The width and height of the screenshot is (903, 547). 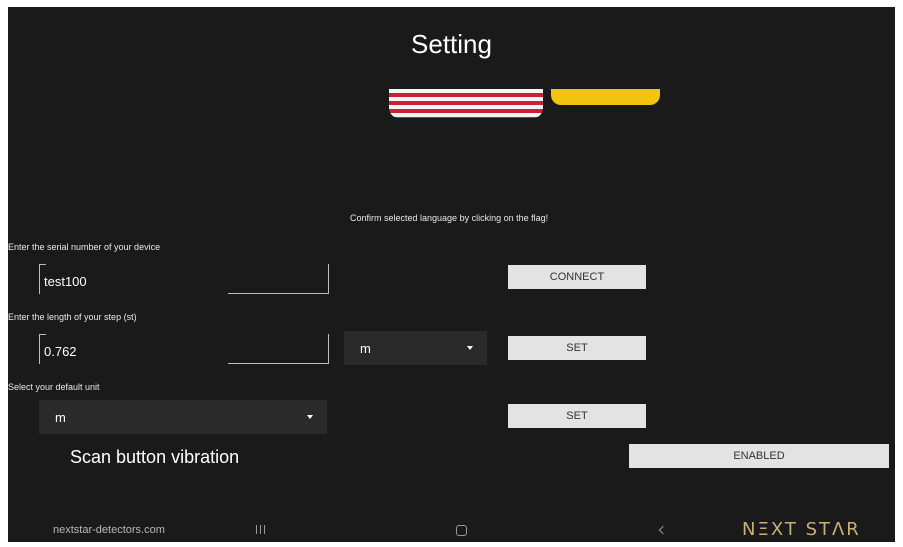 What do you see at coordinates (605, 97) in the screenshot?
I see `yellow-flag-button` at bounding box center [605, 97].